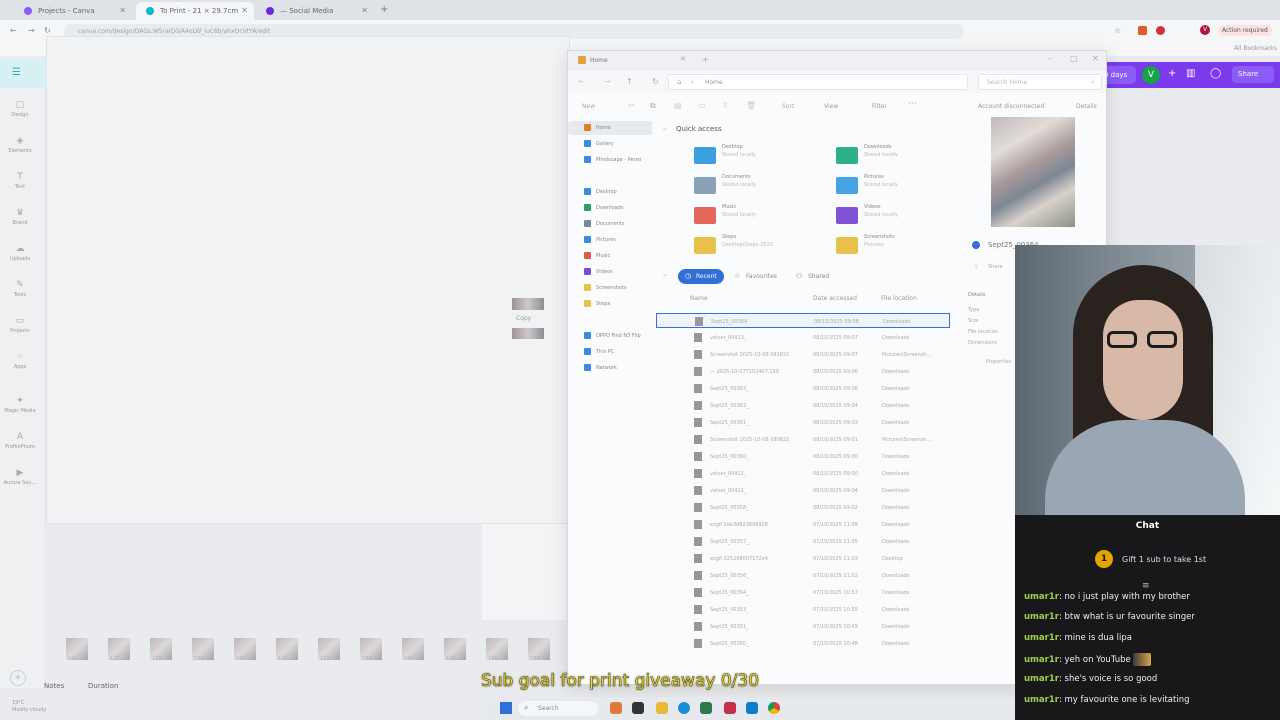 The height and width of the screenshot is (720, 1280). Describe the element at coordinates (103, 686) in the screenshot. I see `duration-button: Duration` at that location.